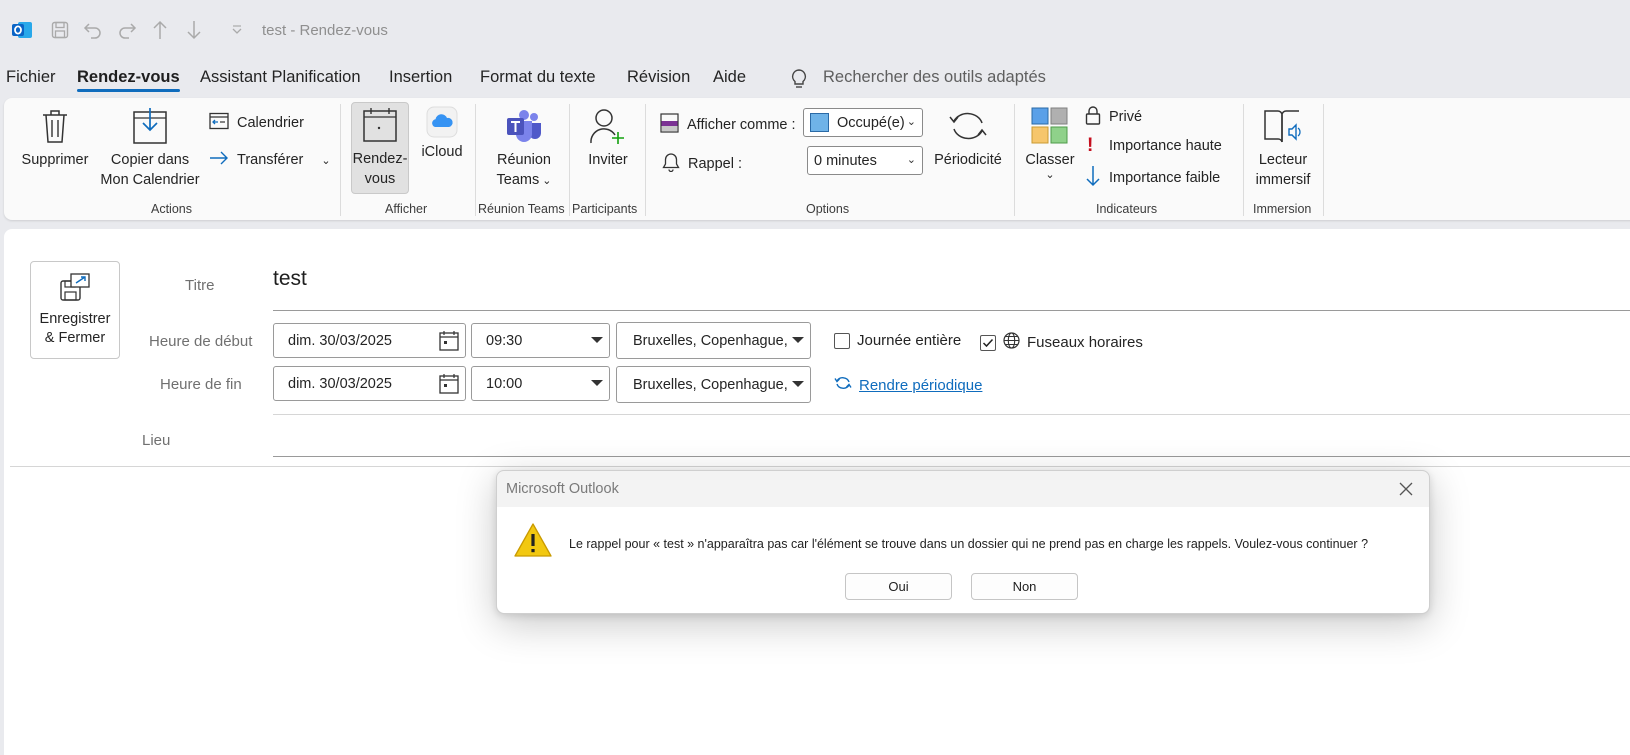 Image resolution: width=1630 pixels, height=755 pixels. What do you see at coordinates (1061, 342) in the screenshot?
I see `time-zones-checkbox: Fuseaux horaires` at bounding box center [1061, 342].